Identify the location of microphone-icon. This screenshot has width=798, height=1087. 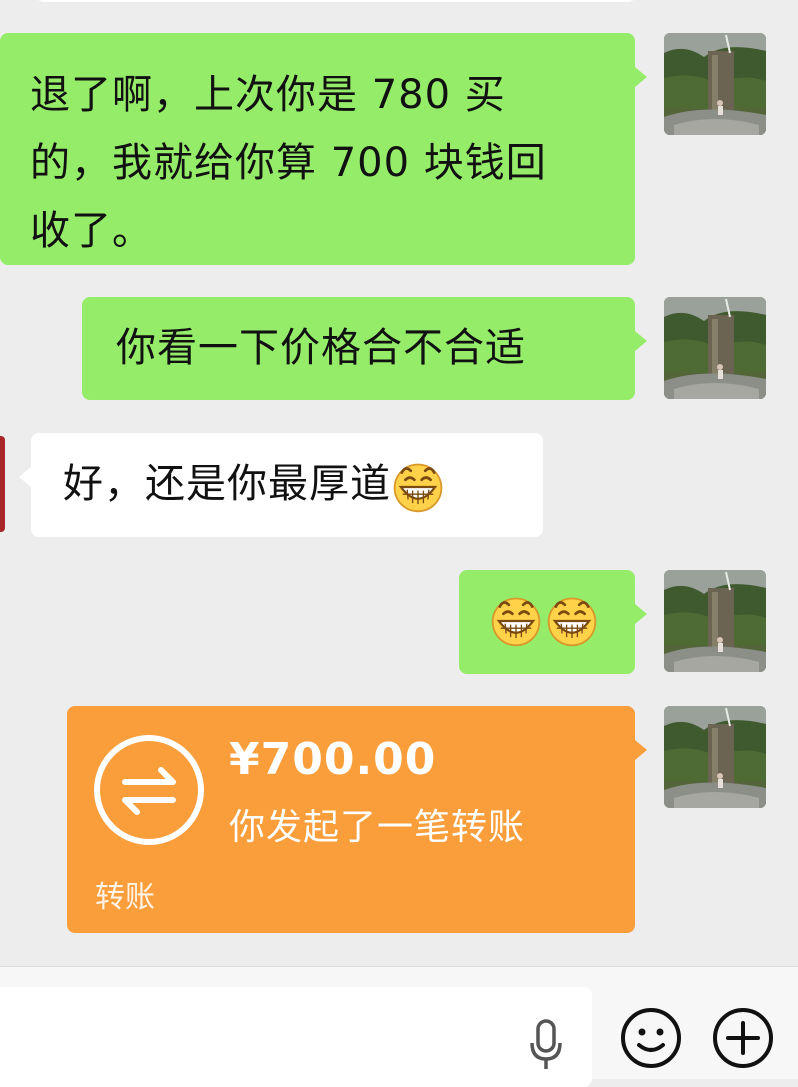
(546, 1045).